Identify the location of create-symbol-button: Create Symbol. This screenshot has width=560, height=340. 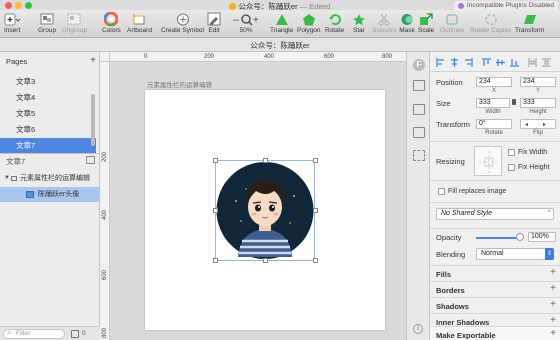
(182, 23).